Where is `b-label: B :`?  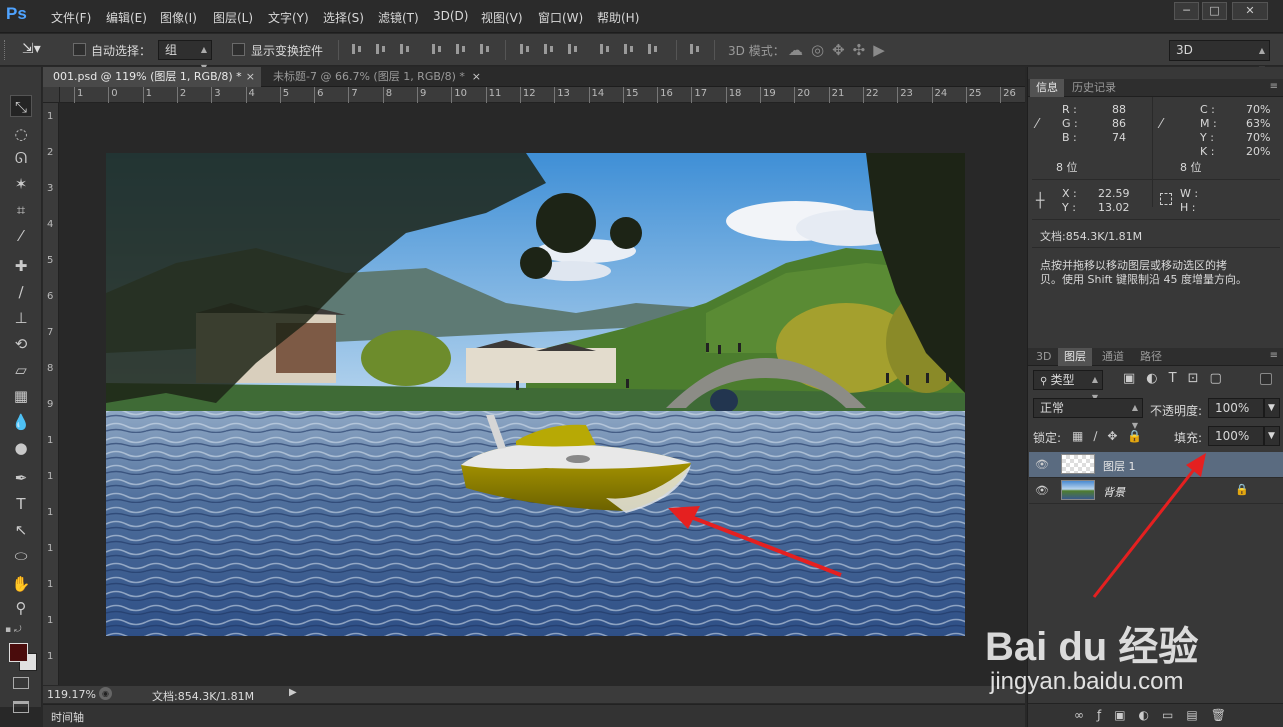
b-label: B : is located at coordinates (1069, 137).